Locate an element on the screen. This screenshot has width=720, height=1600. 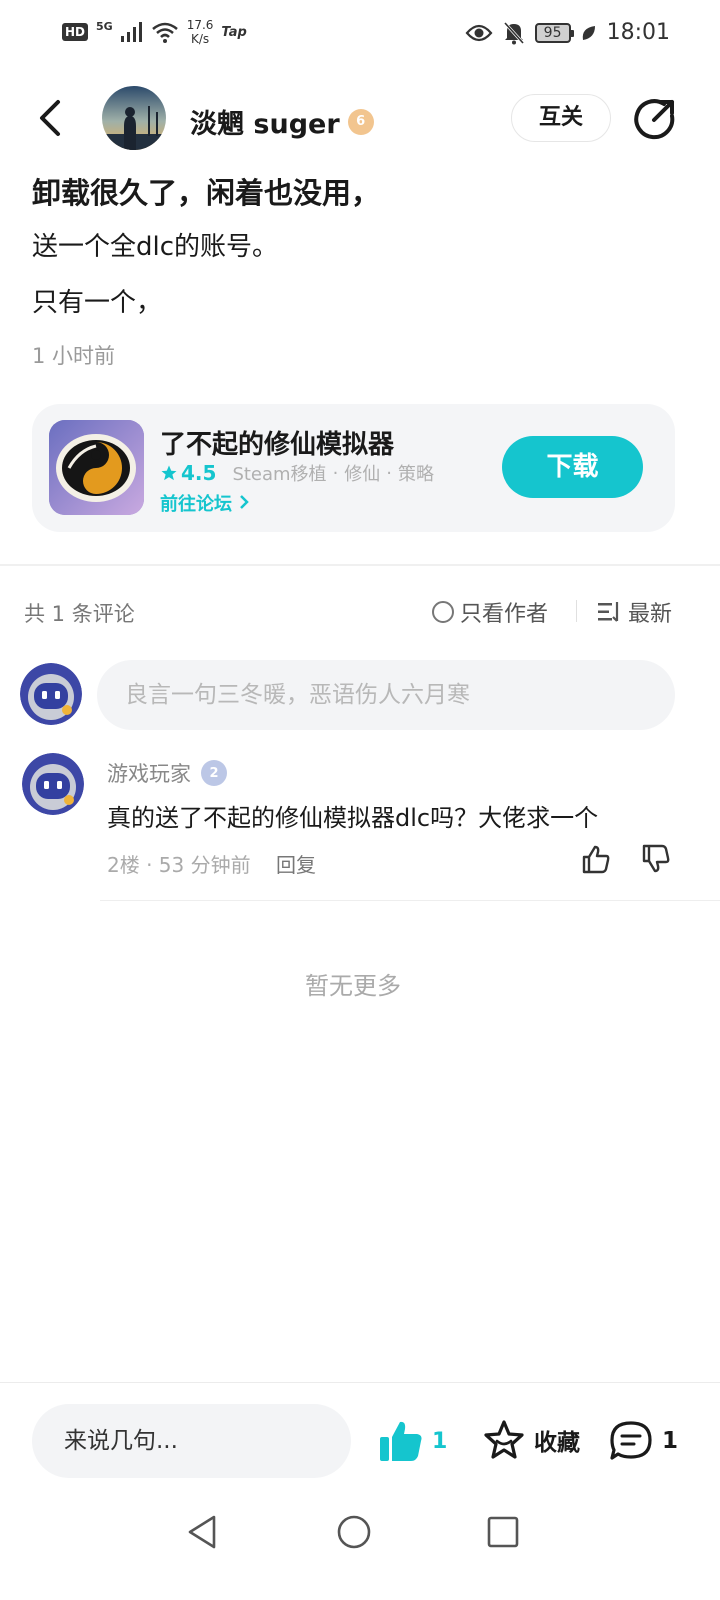
thumbs-down-icon is located at coordinates (656, 859).